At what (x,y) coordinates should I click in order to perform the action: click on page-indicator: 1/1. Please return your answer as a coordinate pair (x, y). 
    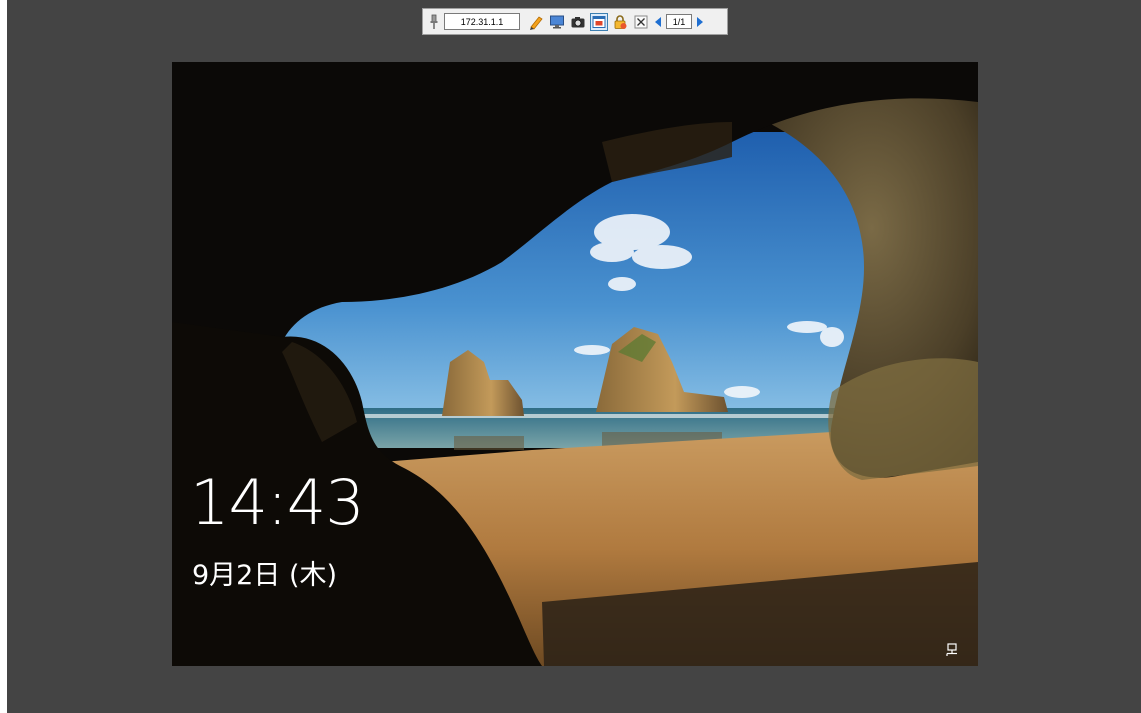
    Looking at the image, I should click on (679, 21).